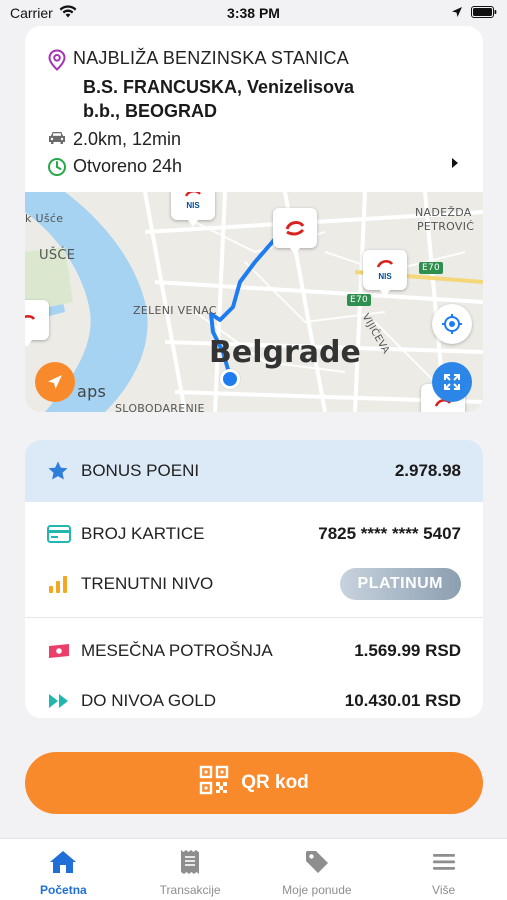 This screenshot has width=507, height=900. I want to click on level-label: TRENUTNI NIVO, so click(147, 583).